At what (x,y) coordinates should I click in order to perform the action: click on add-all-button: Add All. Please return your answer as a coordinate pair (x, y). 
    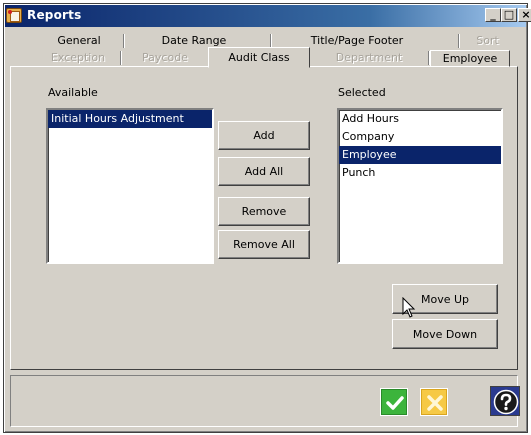
    Looking at the image, I should click on (264, 171).